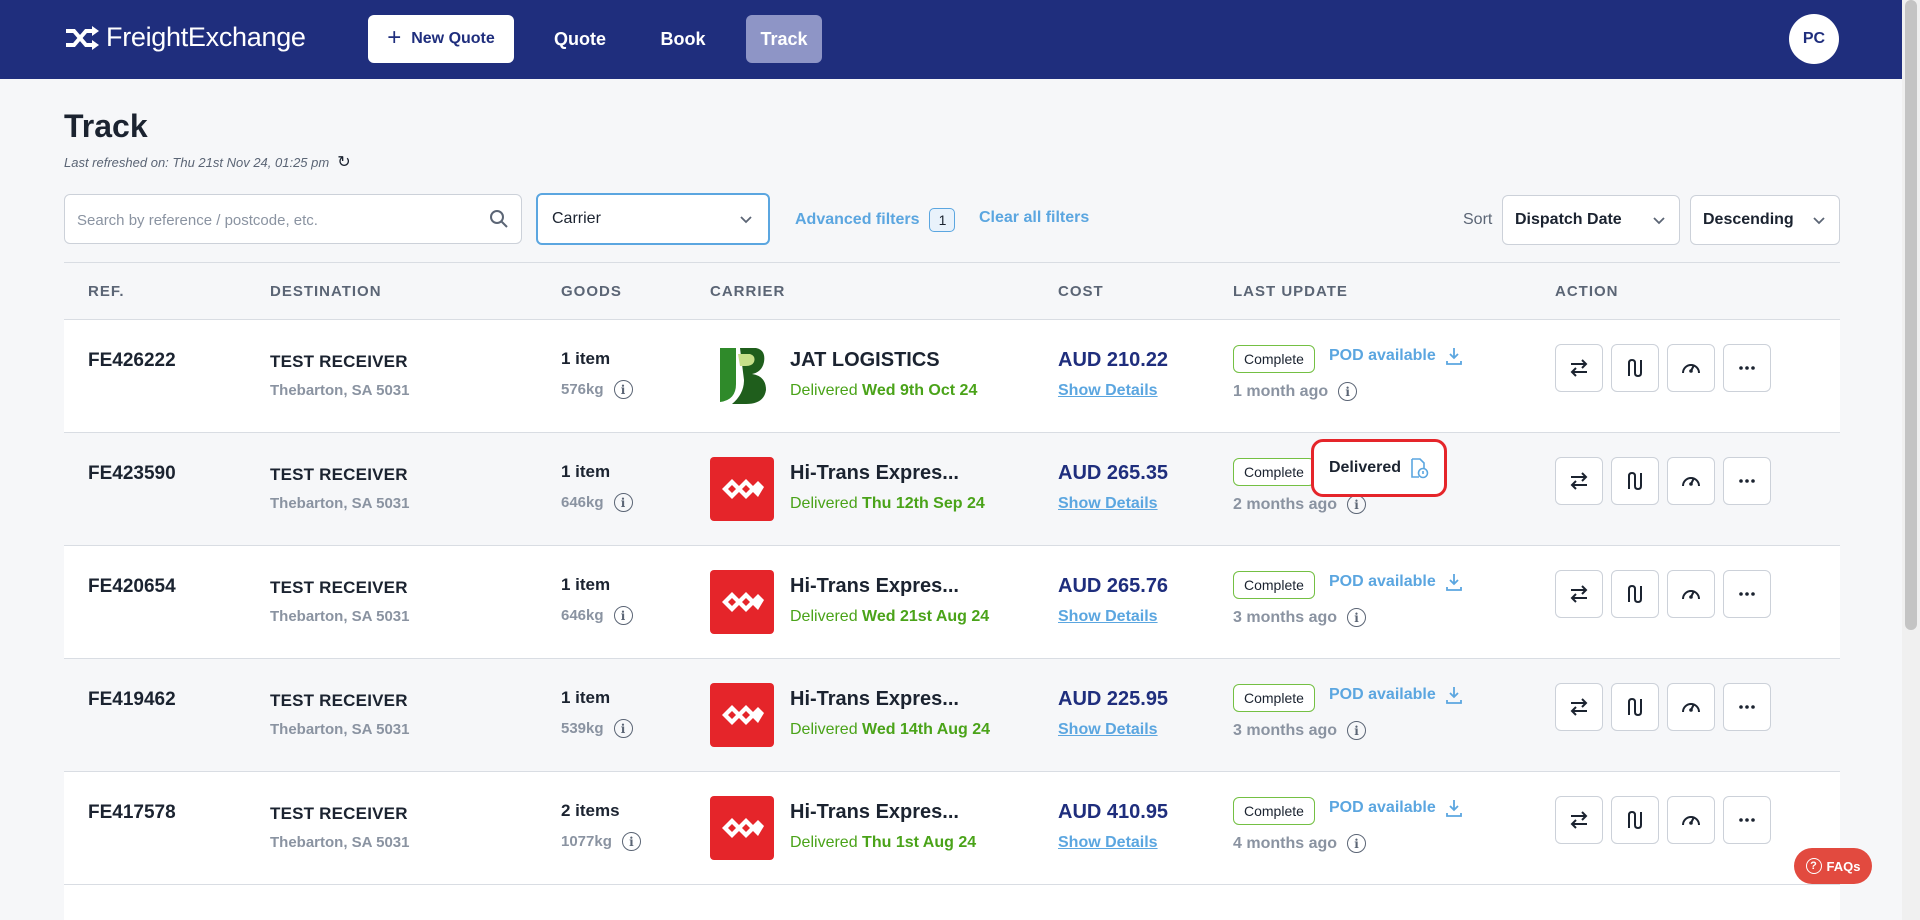  What do you see at coordinates (1081, 291) in the screenshot?
I see `column-header-cost: COST` at bounding box center [1081, 291].